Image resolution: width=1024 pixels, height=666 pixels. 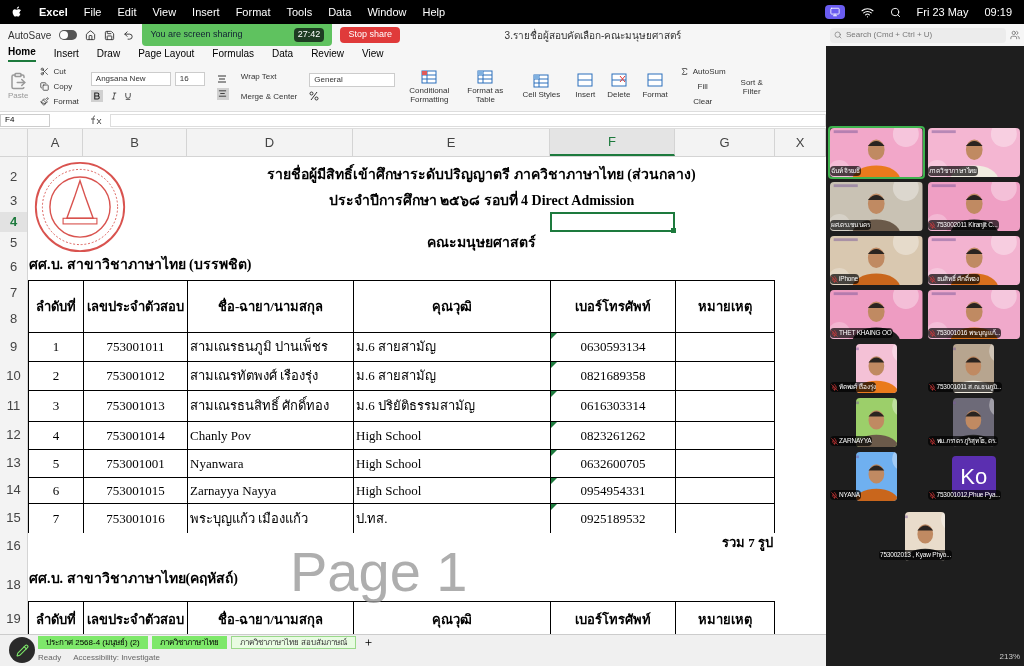 I want to click on function-icon, so click(x=96, y=120).